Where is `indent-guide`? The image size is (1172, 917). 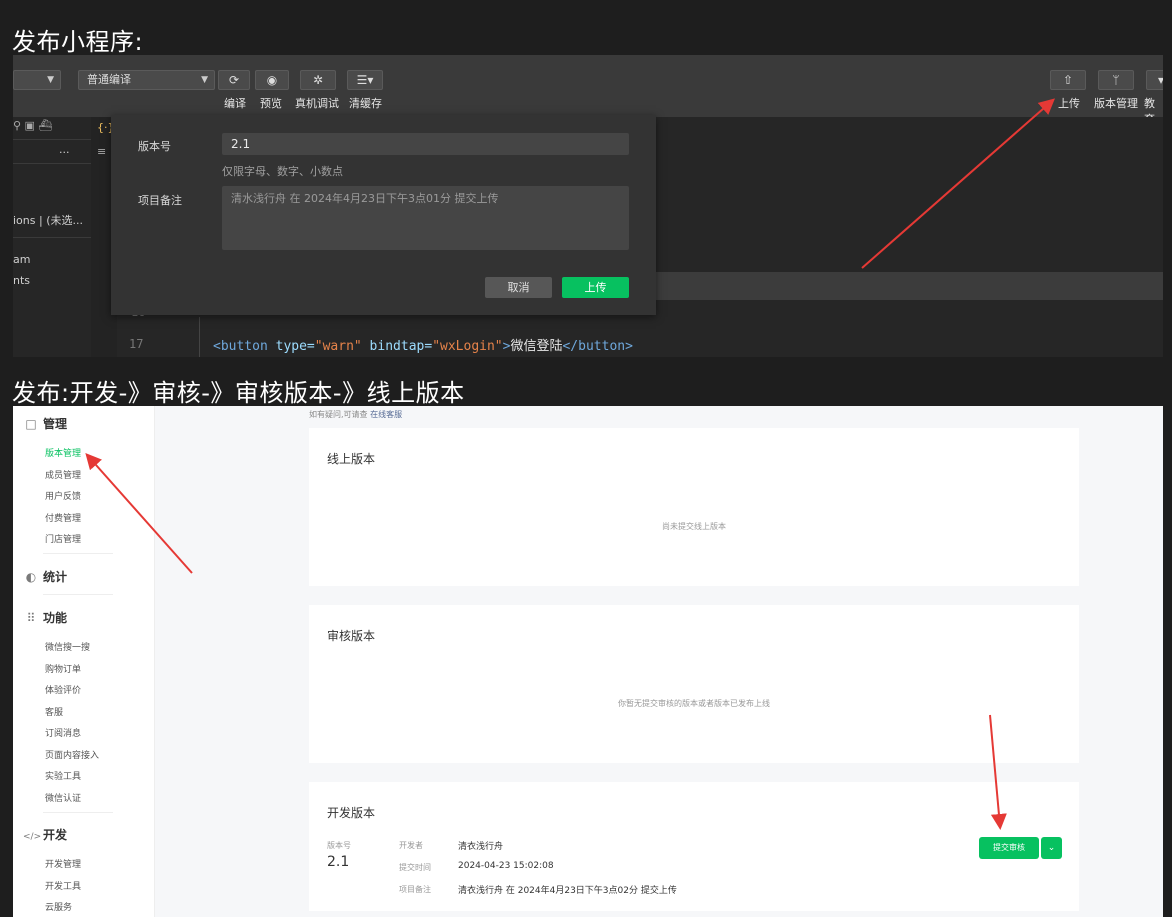
indent-guide is located at coordinates (199, 337).